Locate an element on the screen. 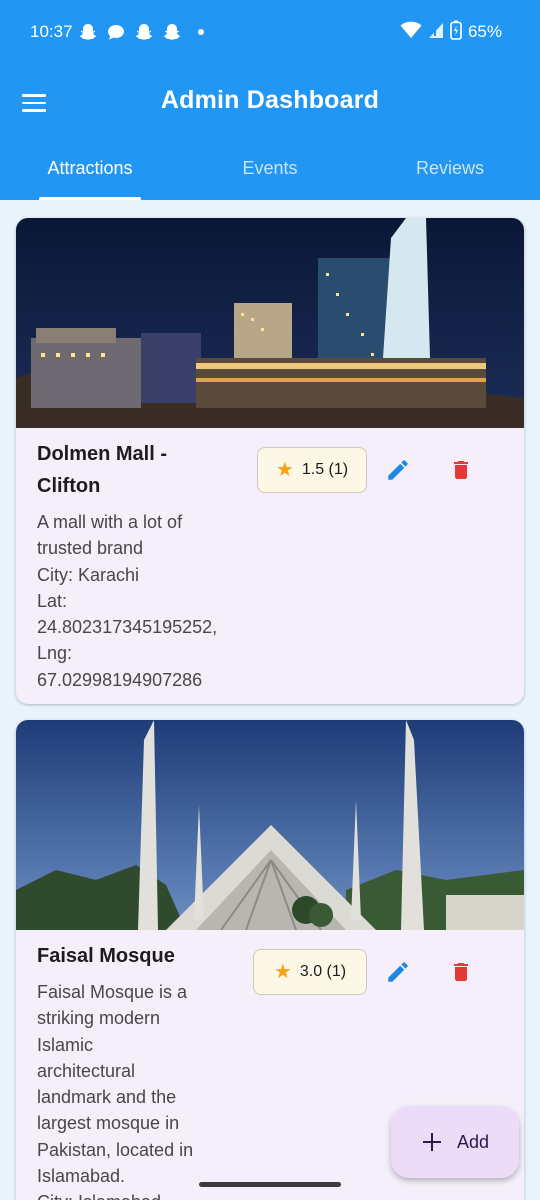 This screenshot has width=540, height=1200. page-title: Admin Dashboard is located at coordinates (270, 100).